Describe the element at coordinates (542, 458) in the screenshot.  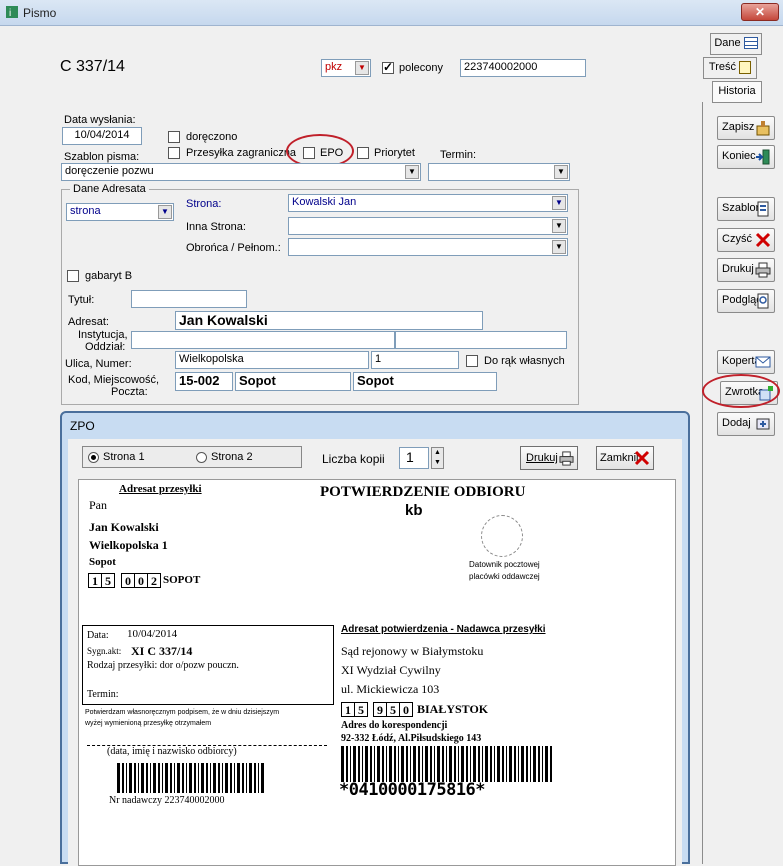
I see `dialog-drukuj-label: Drukuj` at that location.